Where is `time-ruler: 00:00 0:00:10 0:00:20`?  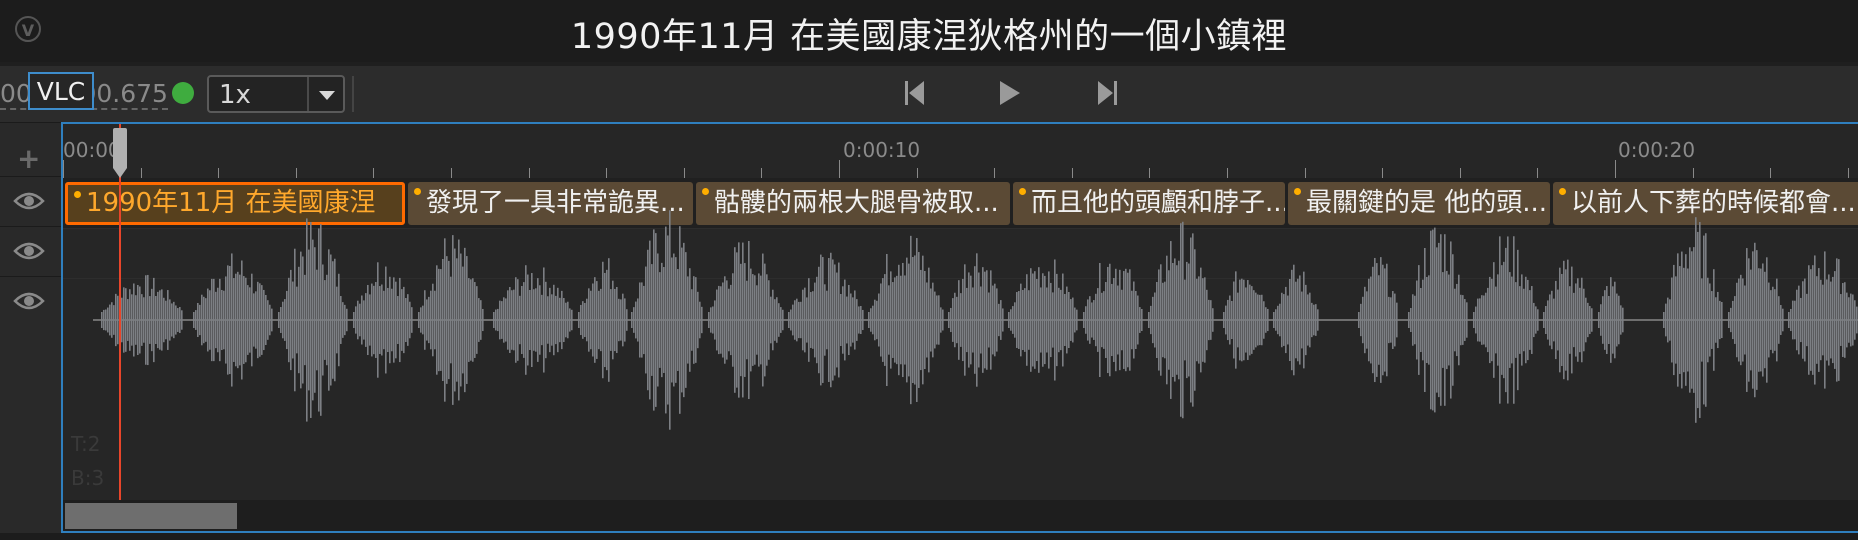 time-ruler: 00:00 0:00:10 0:00:20 is located at coordinates (960, 151).